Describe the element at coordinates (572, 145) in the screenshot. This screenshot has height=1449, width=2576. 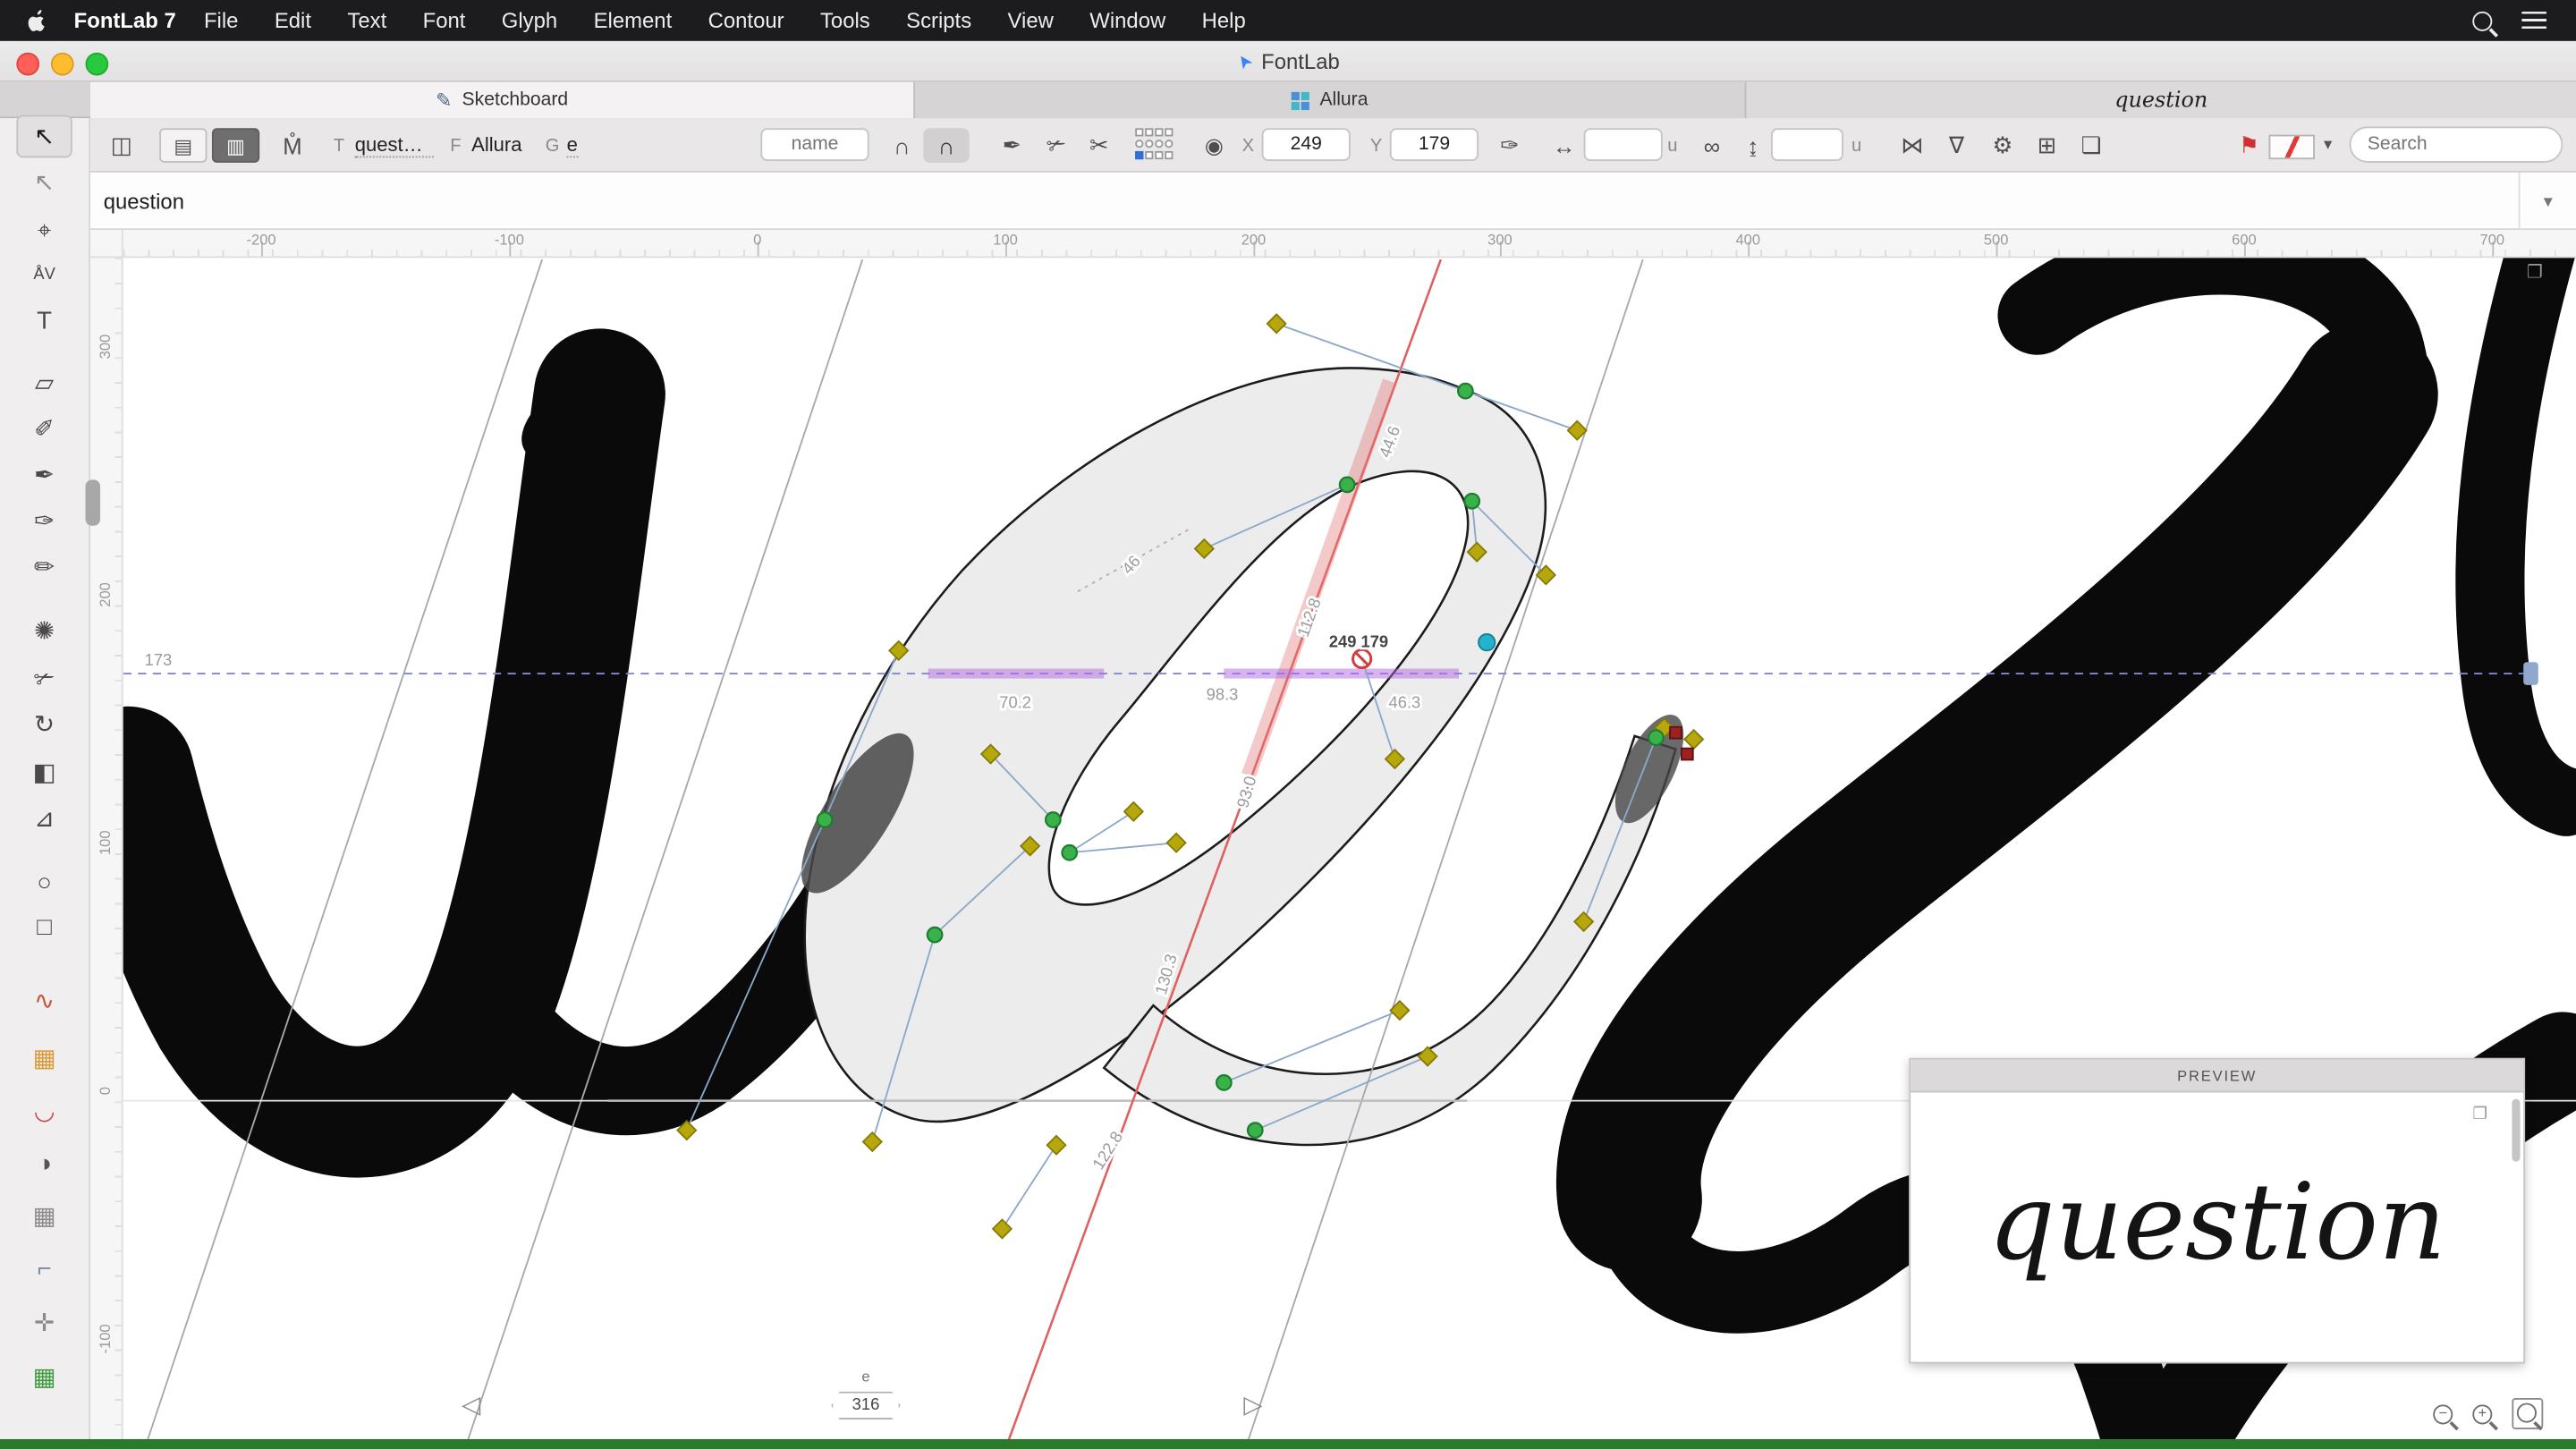
I see `glyph-name-field: e` at that location.